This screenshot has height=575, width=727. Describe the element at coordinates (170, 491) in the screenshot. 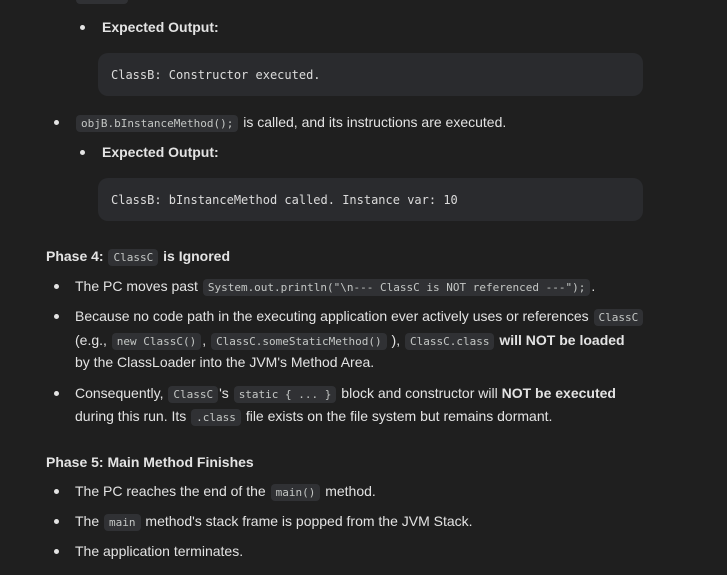

I see `text: The PC reaches the end of the` at that location.